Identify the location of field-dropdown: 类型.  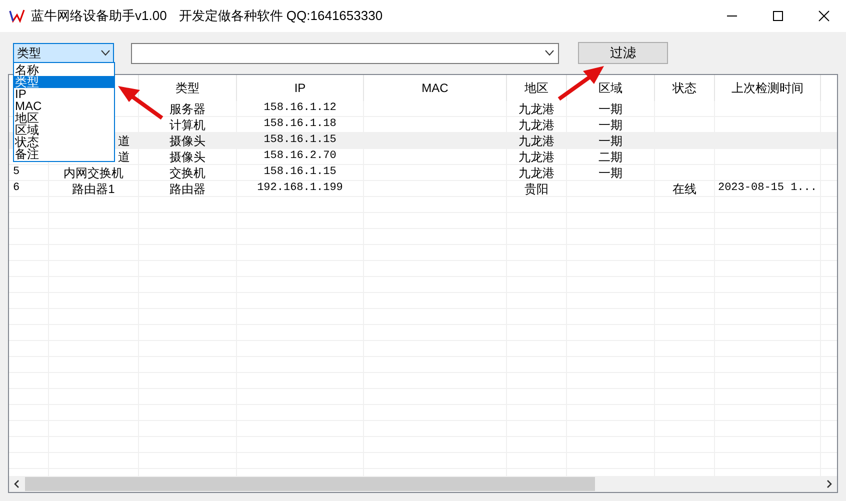
(63, 53).